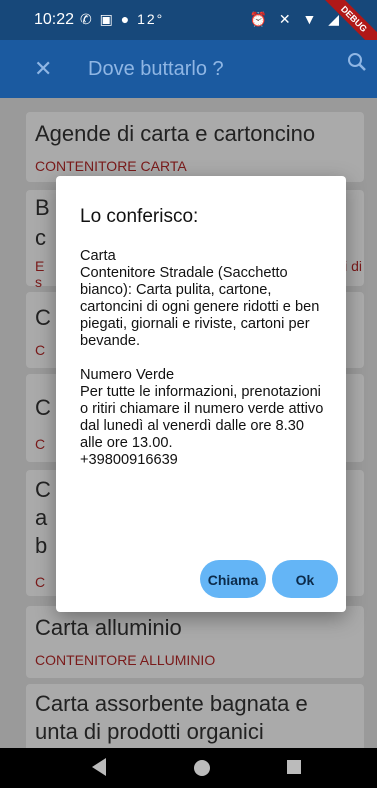 Image resolution: width=377 pixels, height=788 pixels. I want to click on item-name: Carta assorbente bagnata e, so click(171, 703).